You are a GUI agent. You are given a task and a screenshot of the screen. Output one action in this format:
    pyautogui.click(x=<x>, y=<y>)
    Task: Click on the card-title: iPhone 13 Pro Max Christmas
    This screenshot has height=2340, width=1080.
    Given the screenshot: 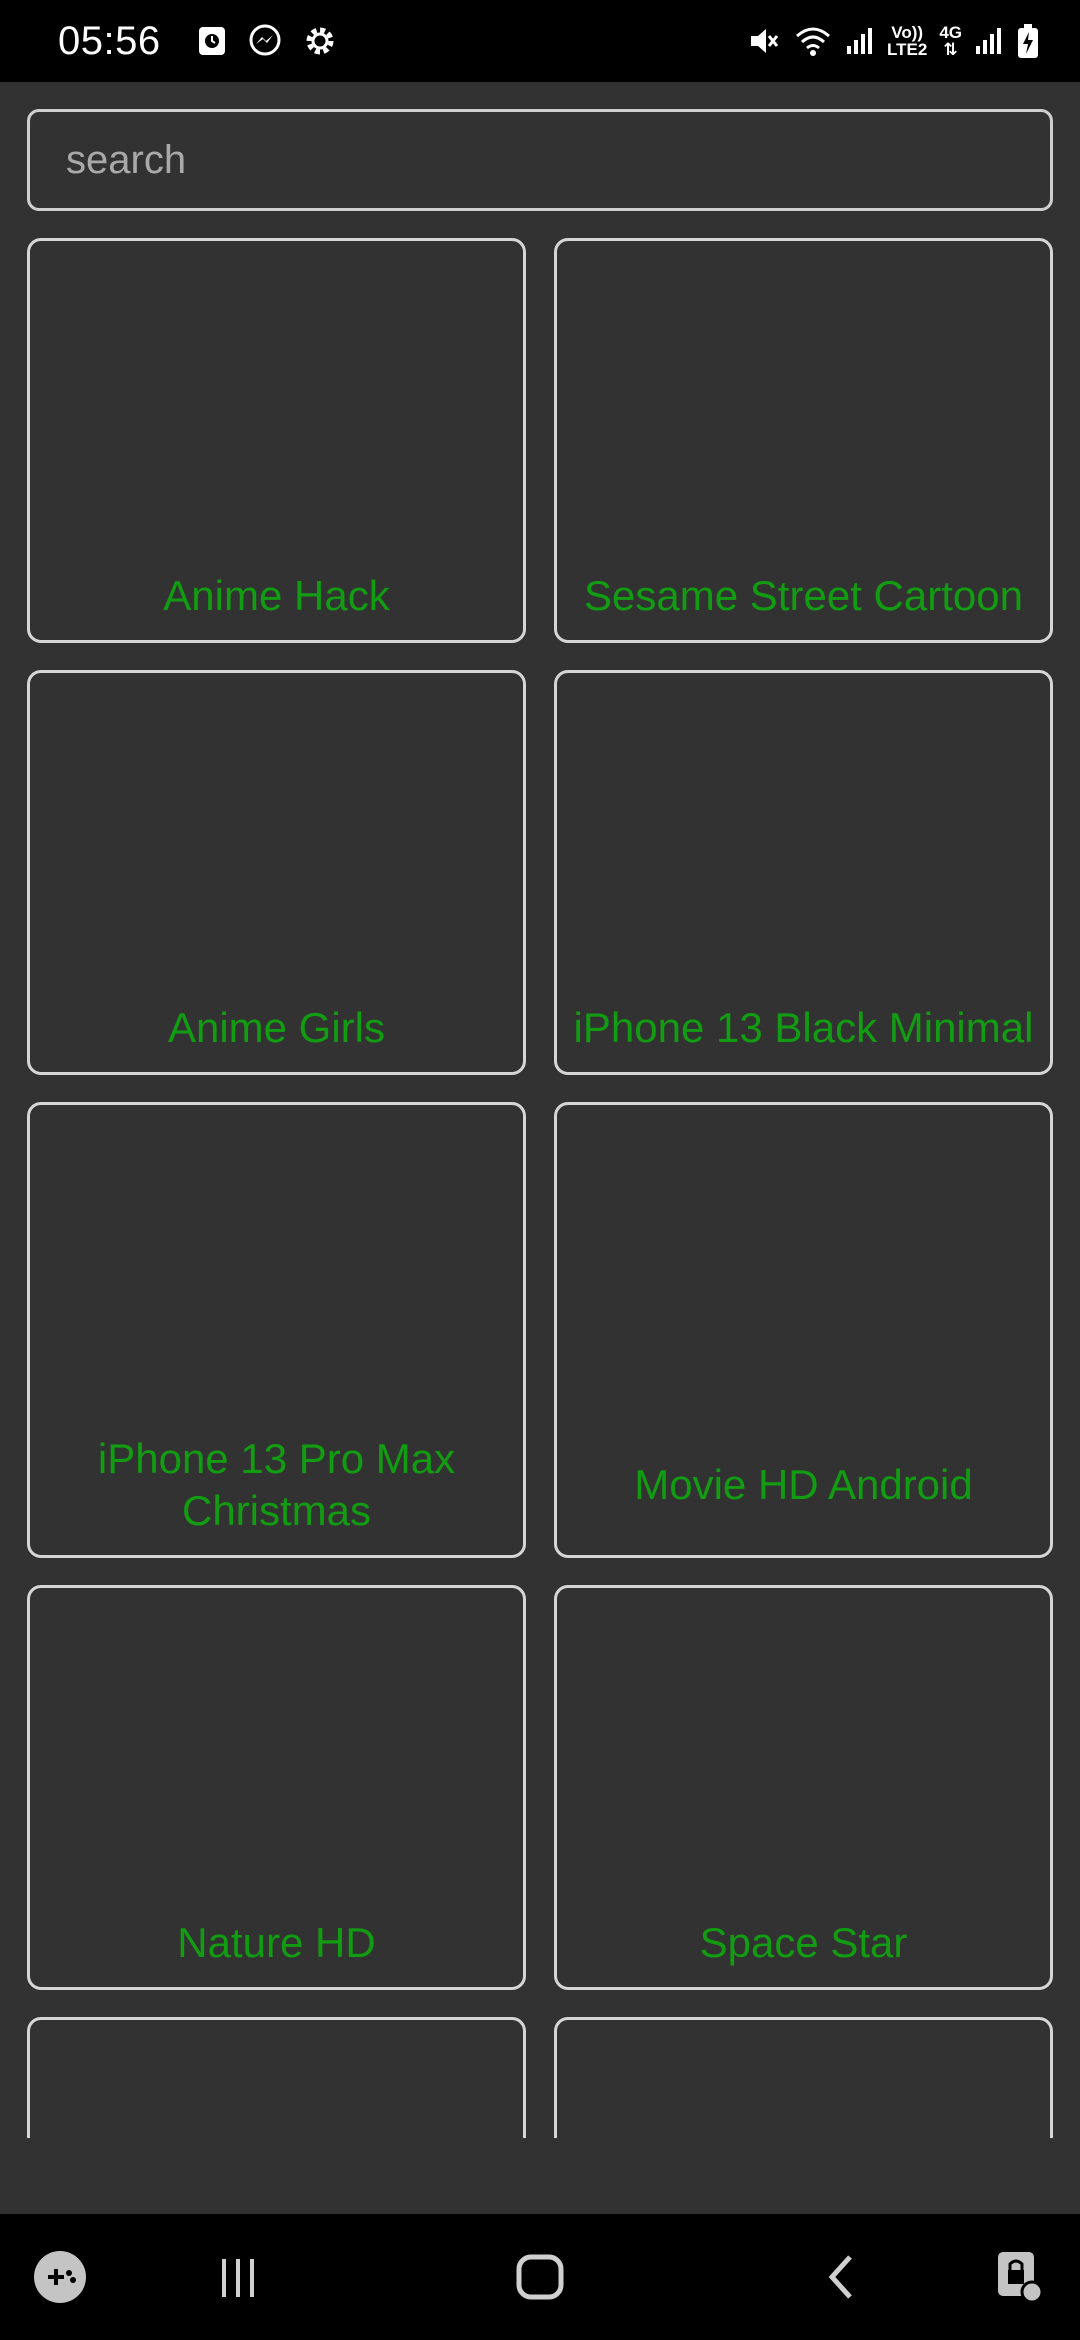 What is the action you would take?
    pyautogui.click(x=276, y=1484)
    